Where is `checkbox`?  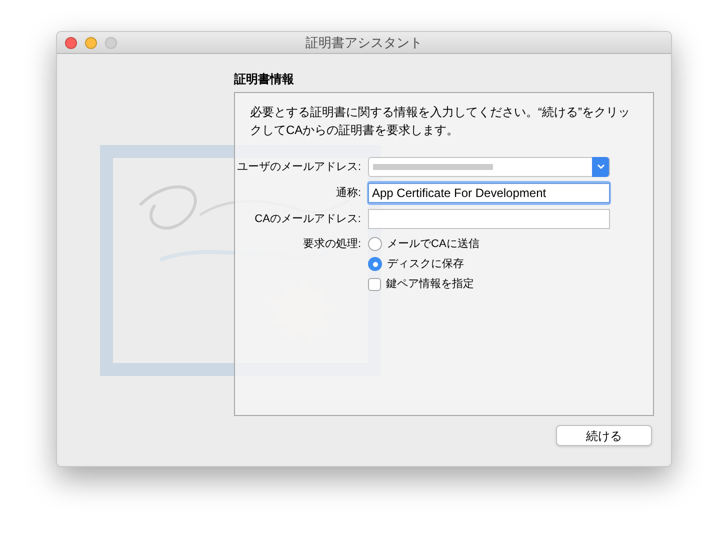
checkbox is located at coordinates (374, 284).